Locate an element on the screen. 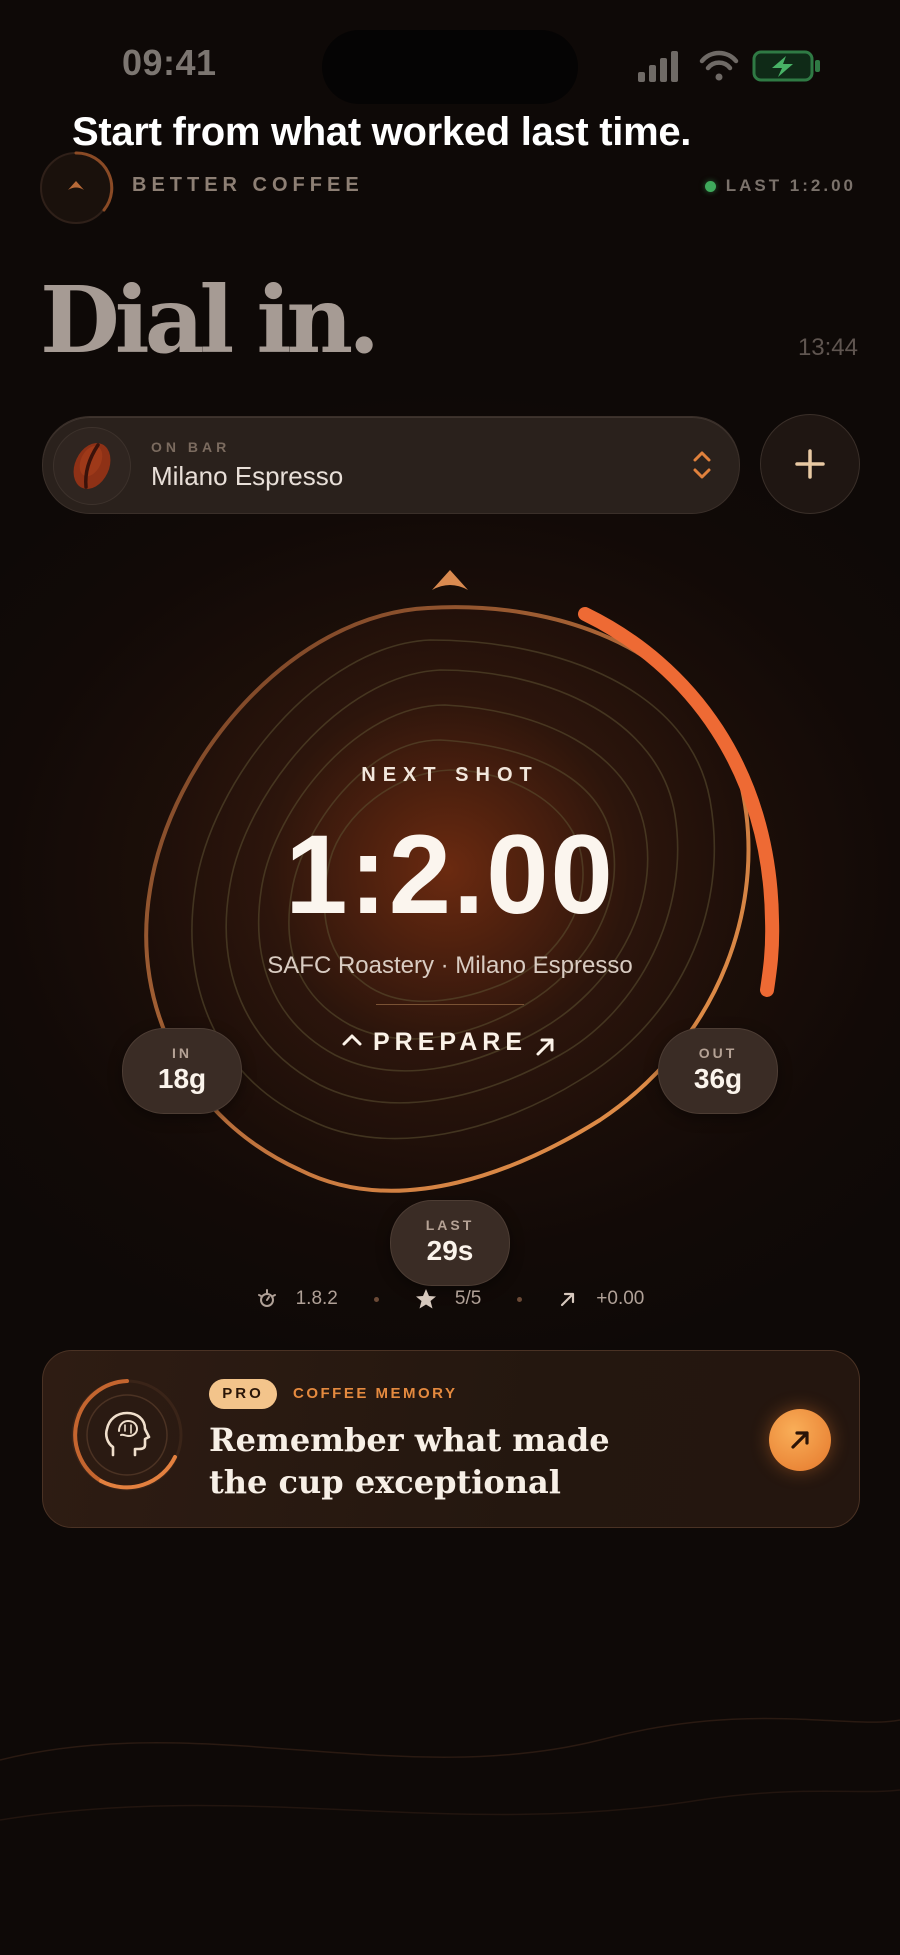  last-time-label: LAST is located at coordinates (450, 1225).